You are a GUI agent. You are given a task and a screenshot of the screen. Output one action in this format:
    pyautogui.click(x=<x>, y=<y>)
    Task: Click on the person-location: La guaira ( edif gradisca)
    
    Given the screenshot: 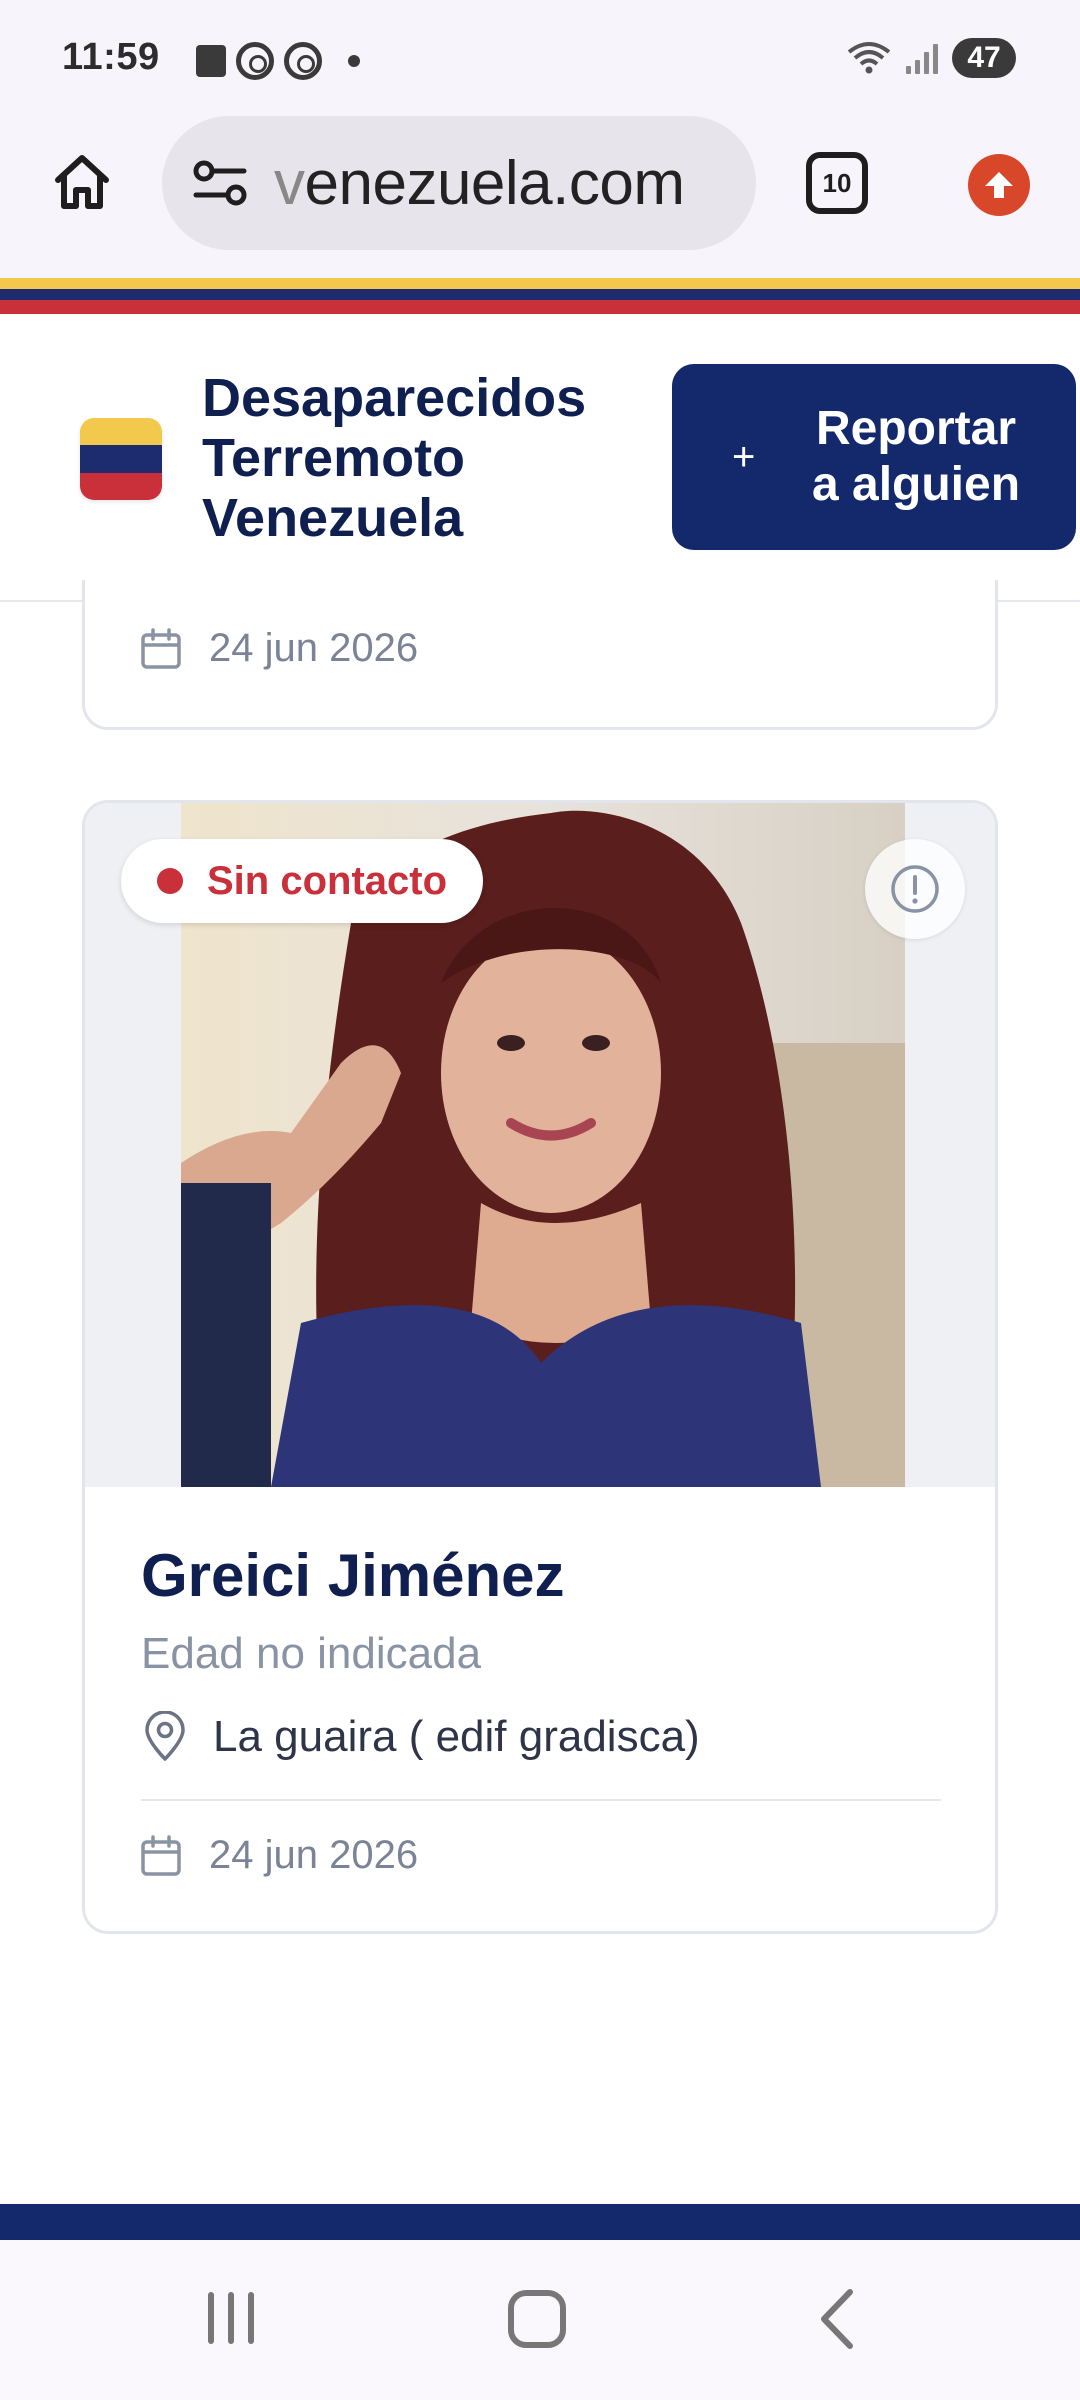 What is the action you would take?
    pyautogui.click(x=456, y=1736)
    